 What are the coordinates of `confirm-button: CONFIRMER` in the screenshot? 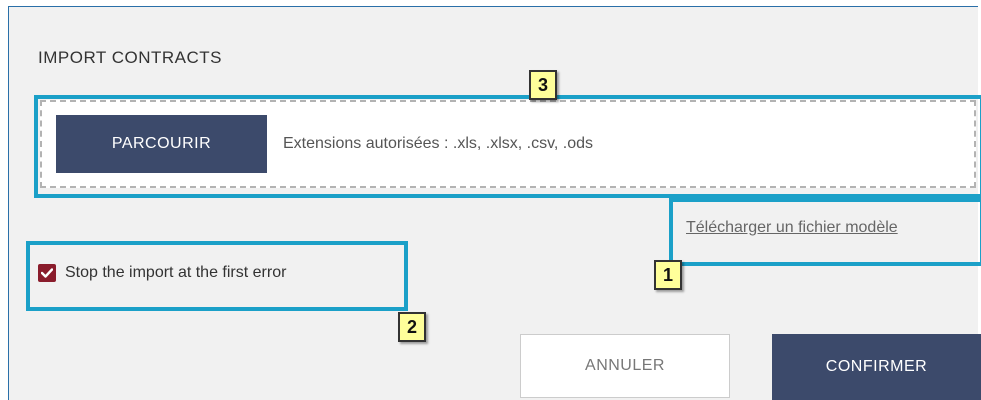 It's located at (876, 367).